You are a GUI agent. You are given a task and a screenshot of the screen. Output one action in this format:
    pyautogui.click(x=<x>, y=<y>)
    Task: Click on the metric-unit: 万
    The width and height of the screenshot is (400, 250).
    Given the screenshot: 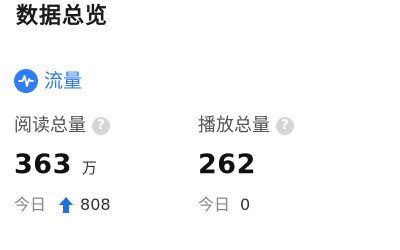 What is the action you would take?
    pyautogui.click(x=89, y=168)
    